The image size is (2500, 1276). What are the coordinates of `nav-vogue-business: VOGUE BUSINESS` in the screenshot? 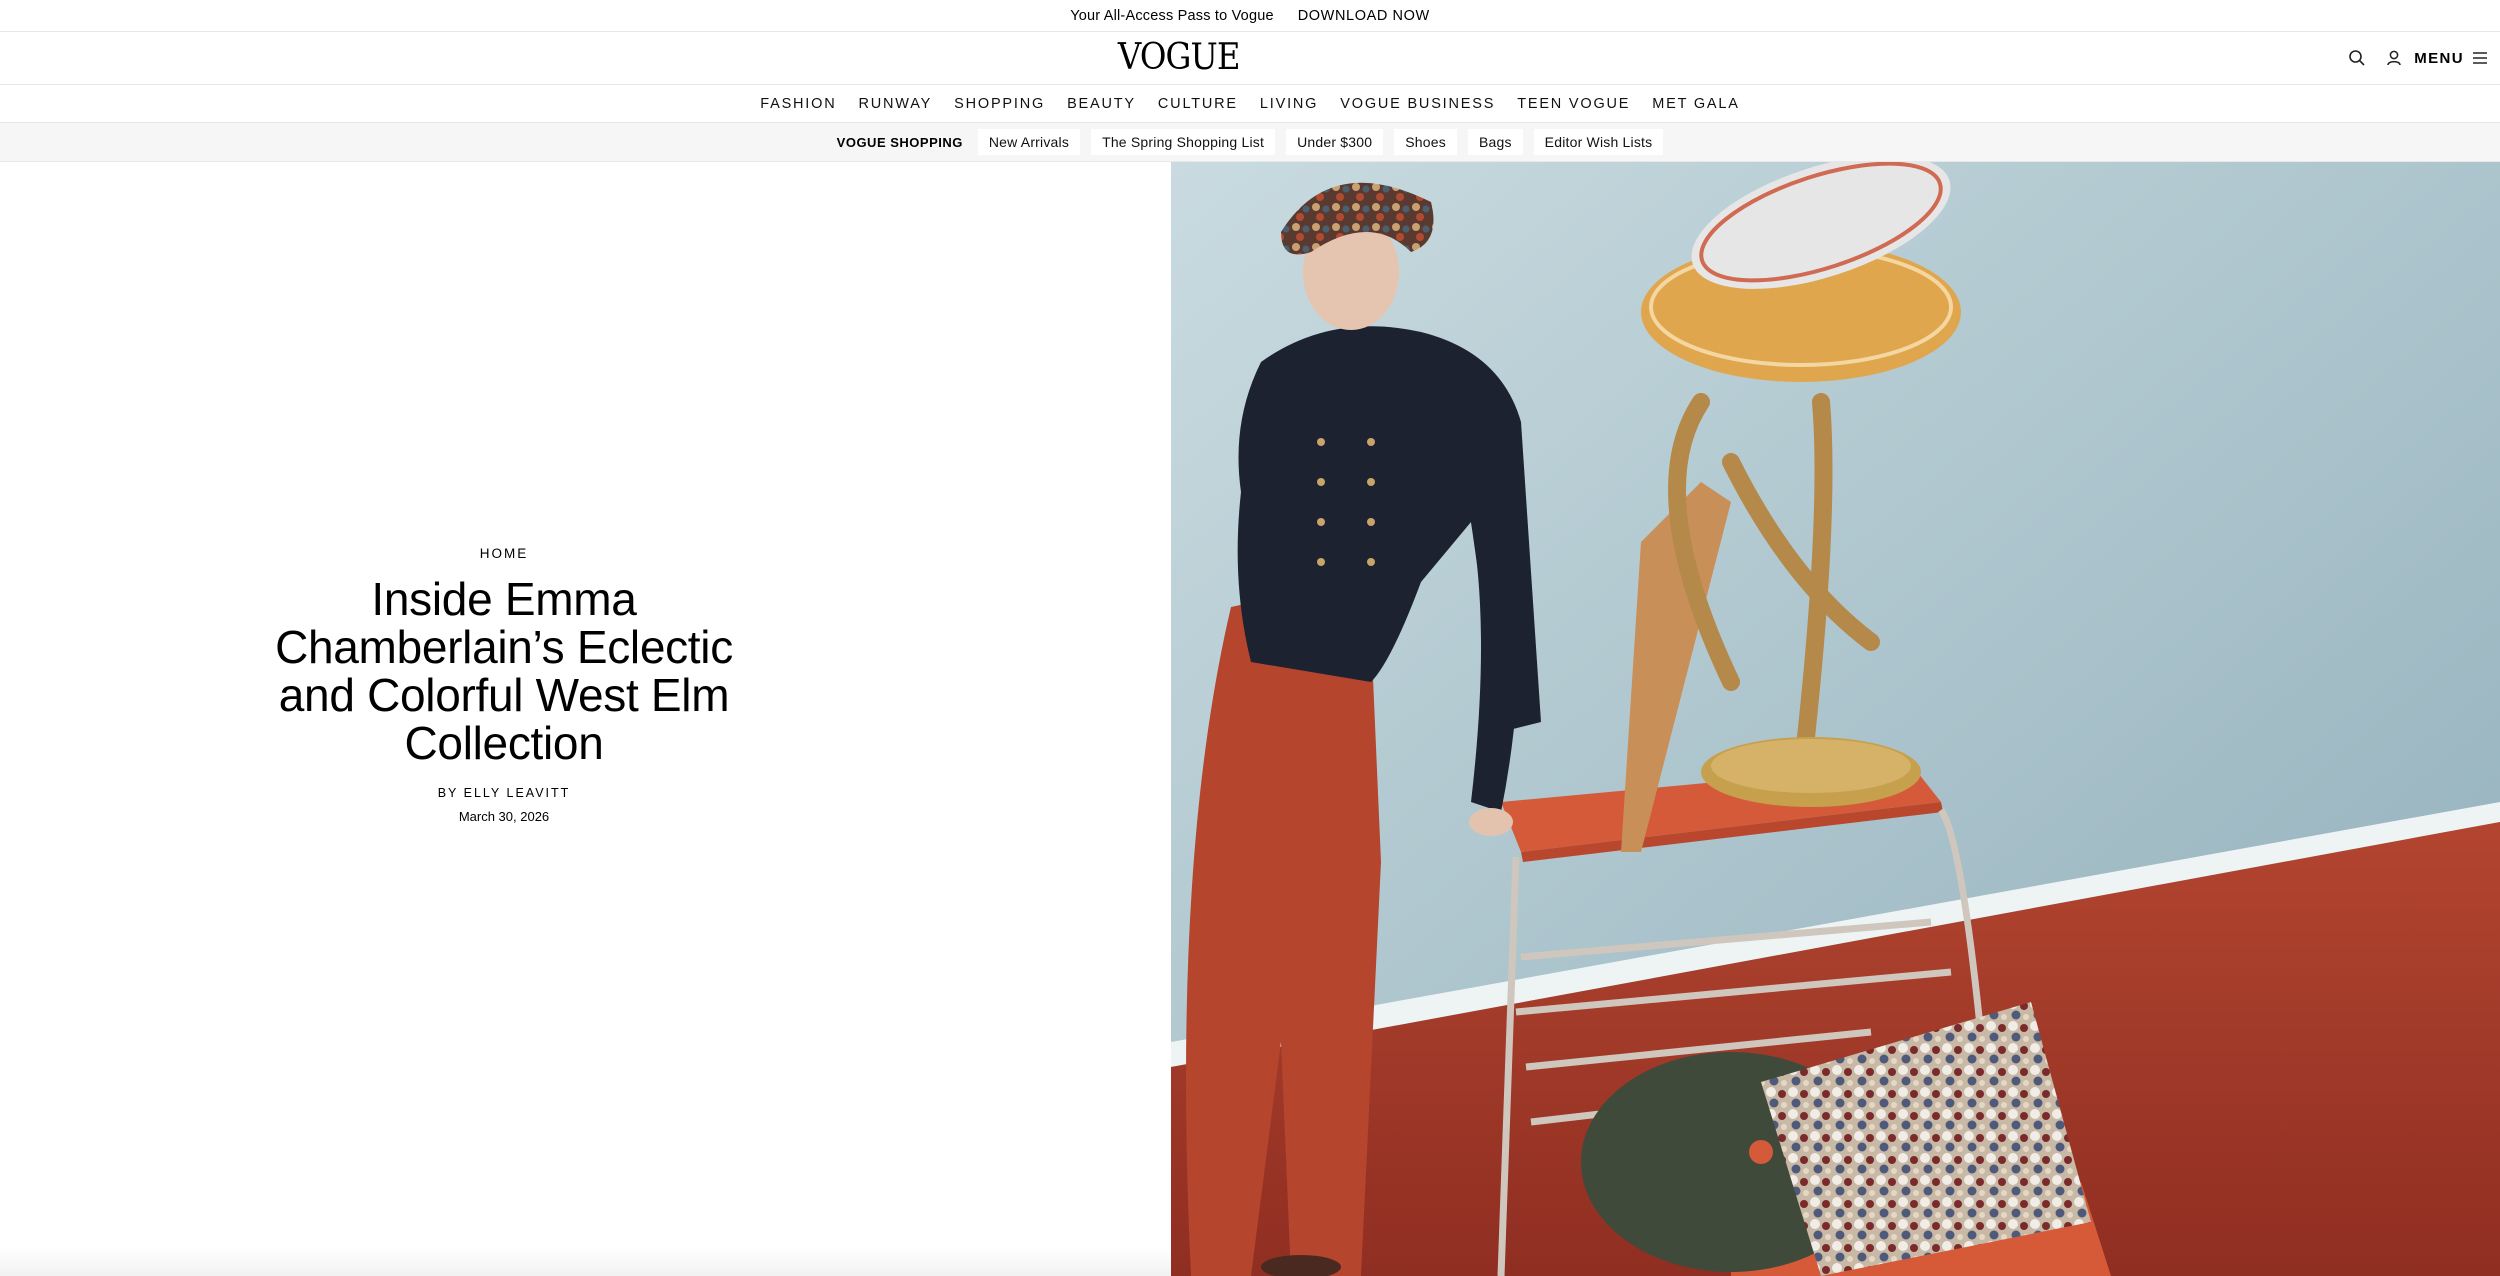 It's located at (1417, 104).